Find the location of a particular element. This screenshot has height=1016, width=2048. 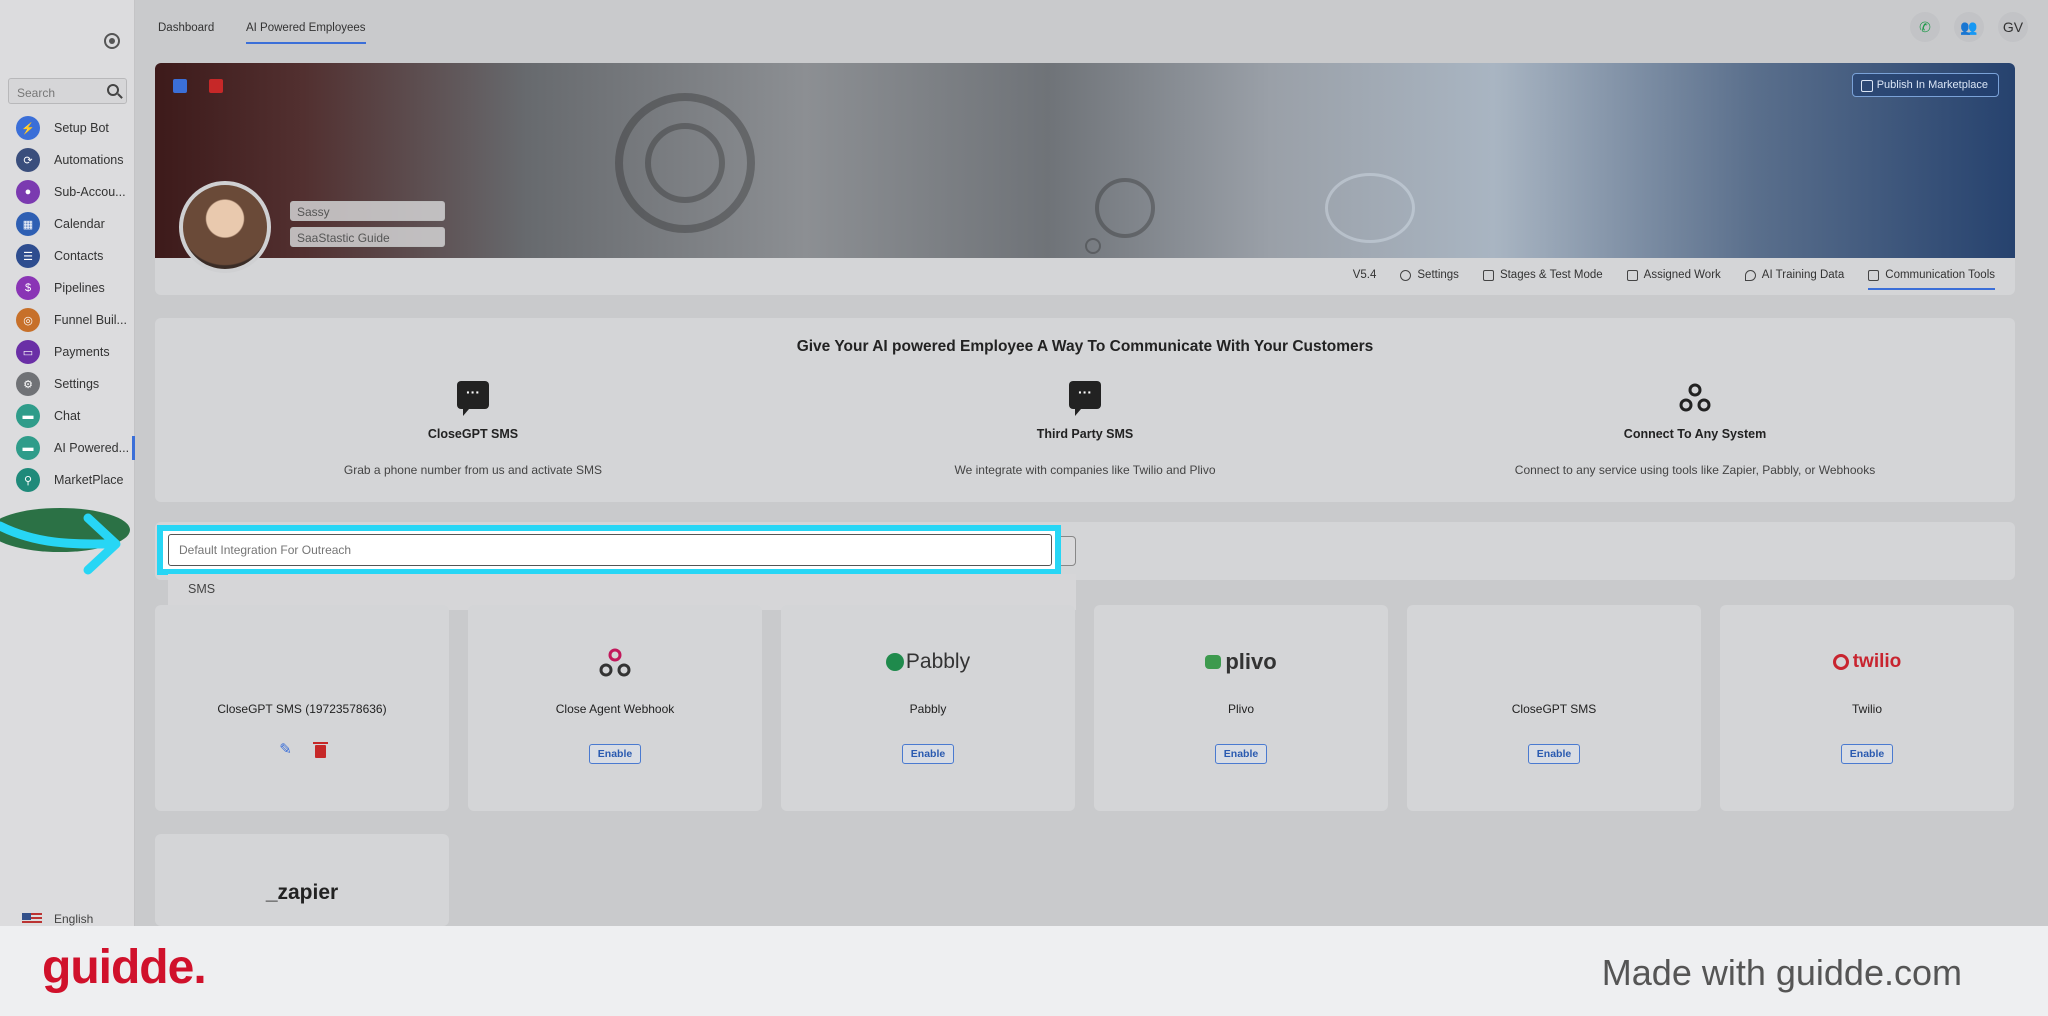

logo-twilio: twilio is located at coordinates (1867, 662).